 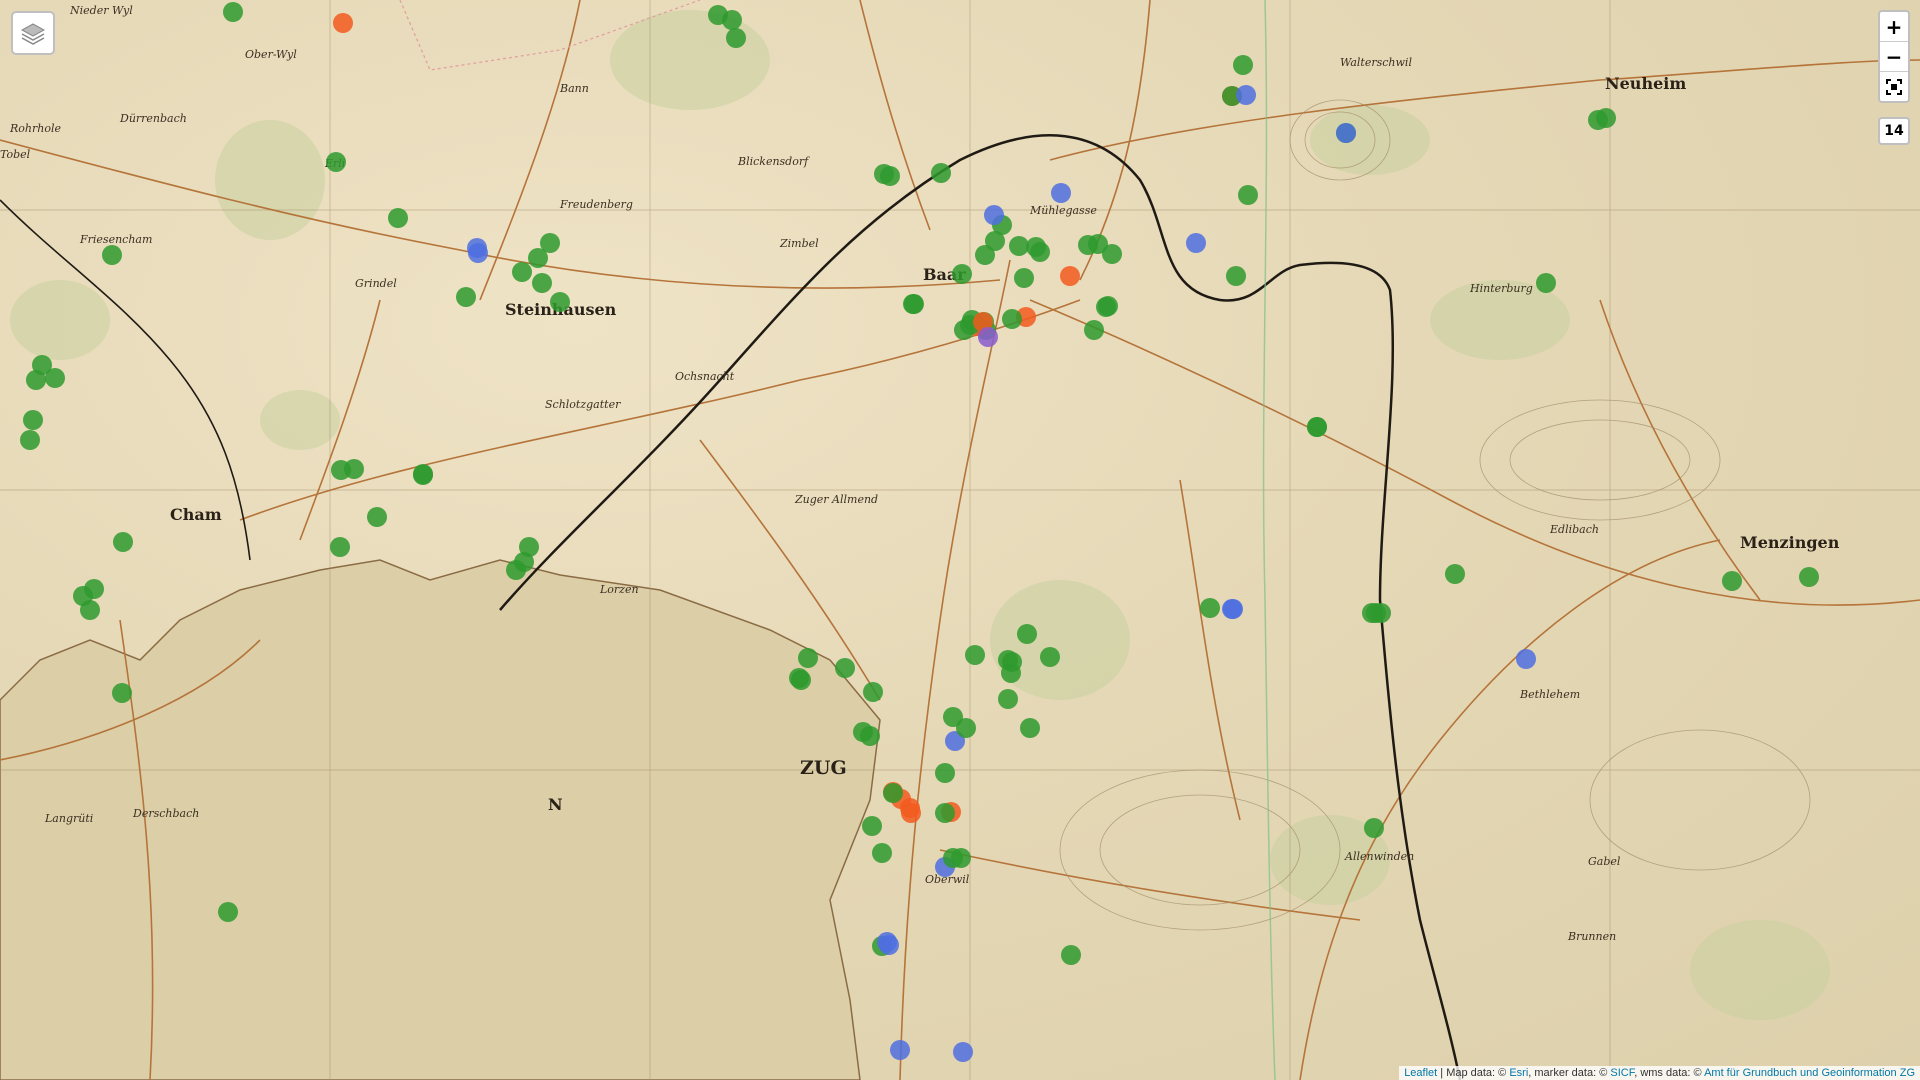 What do you see at coordinates (1894, 27) in the screenshot?
I see `zoom-in-button: +` at bounding box center [1894, 27].